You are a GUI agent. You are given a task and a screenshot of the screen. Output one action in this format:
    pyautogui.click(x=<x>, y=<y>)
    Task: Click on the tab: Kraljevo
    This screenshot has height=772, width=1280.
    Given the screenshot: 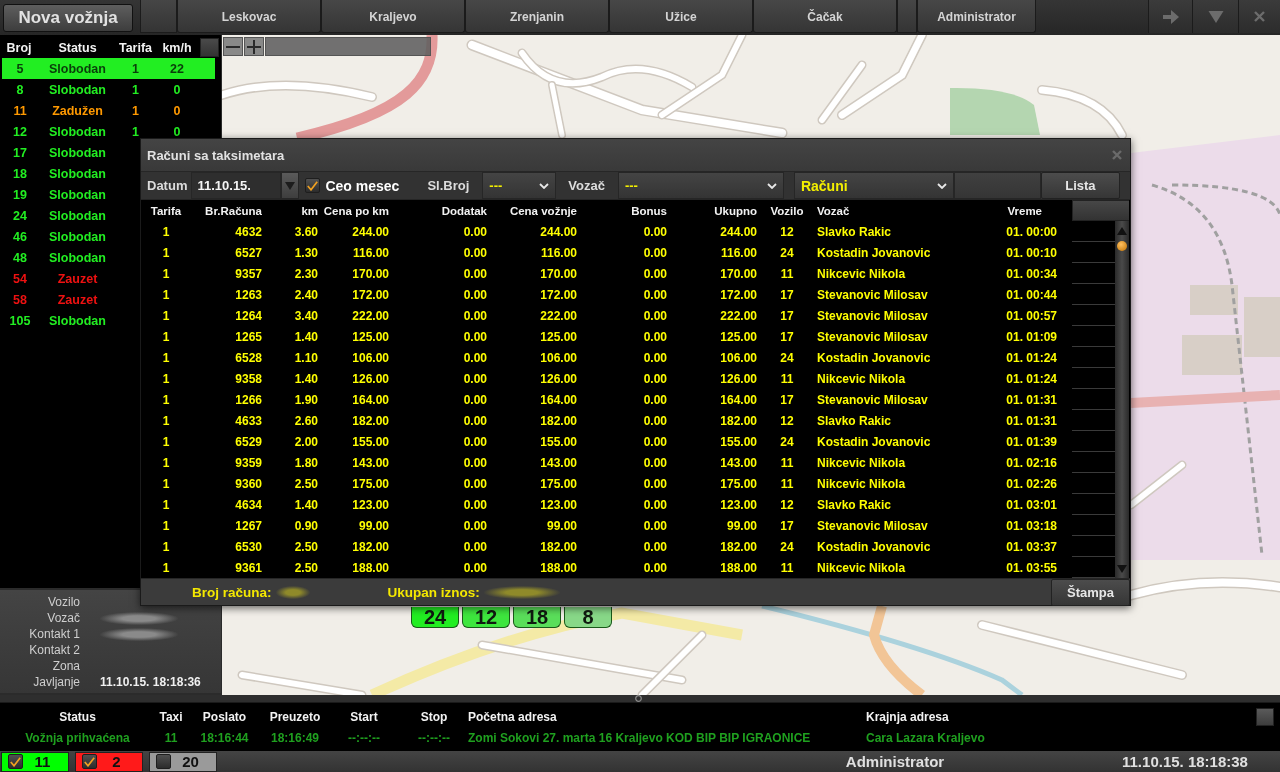 What is the action you would take?
    pyautogui.click(x=393, y=16)
    